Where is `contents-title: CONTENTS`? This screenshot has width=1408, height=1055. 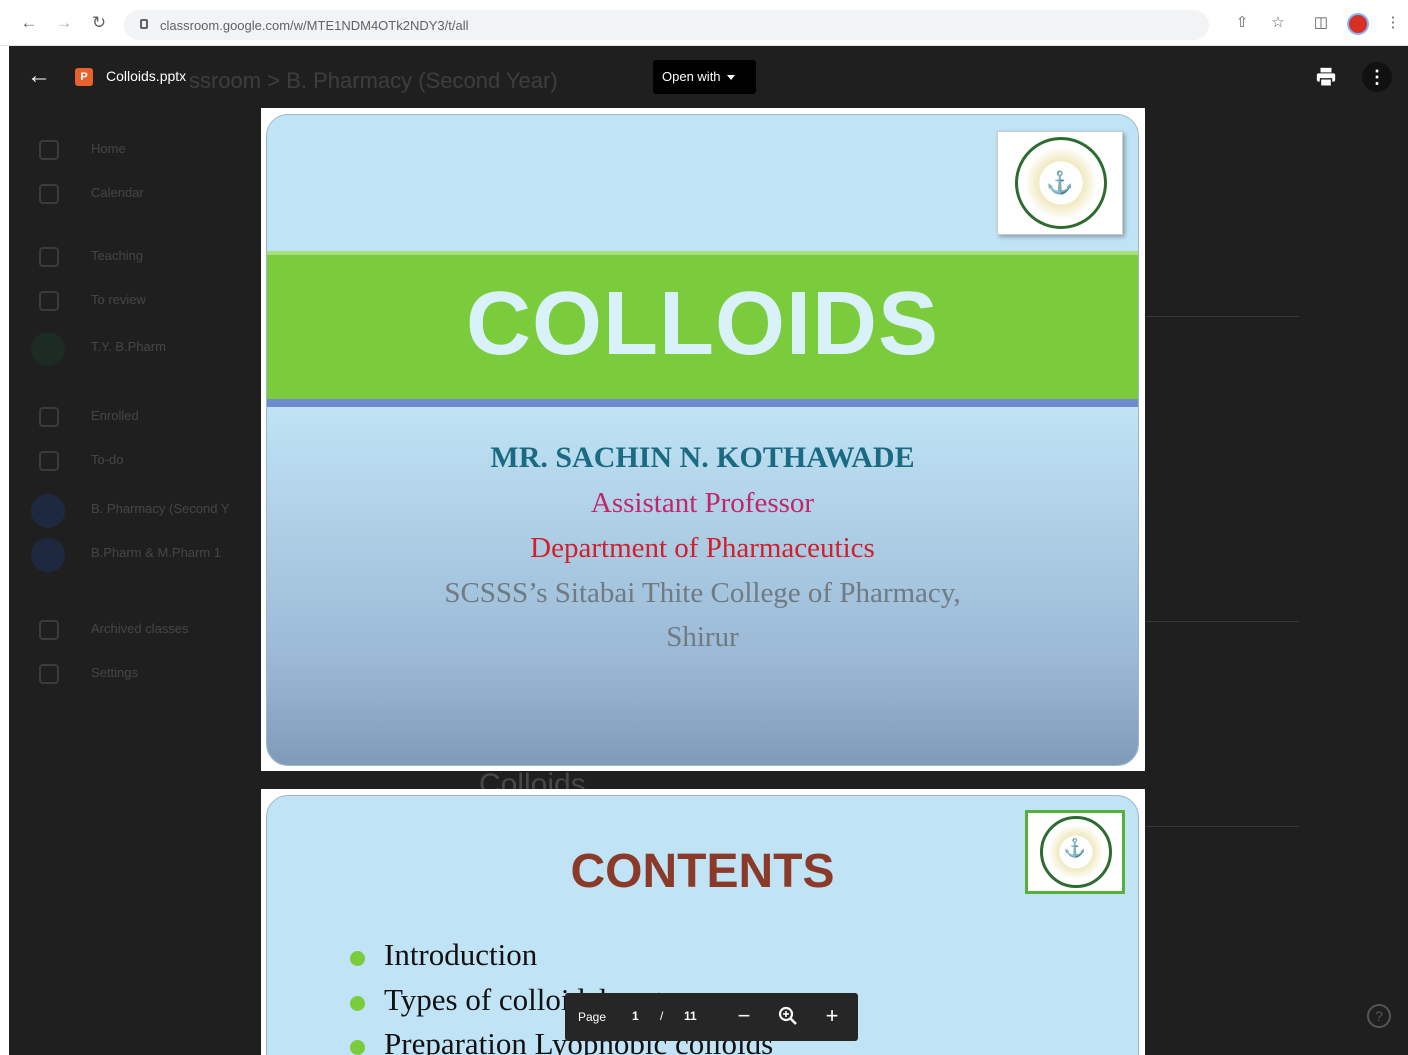
contents-title: CONTENTS is located at coordinates (702, 871).